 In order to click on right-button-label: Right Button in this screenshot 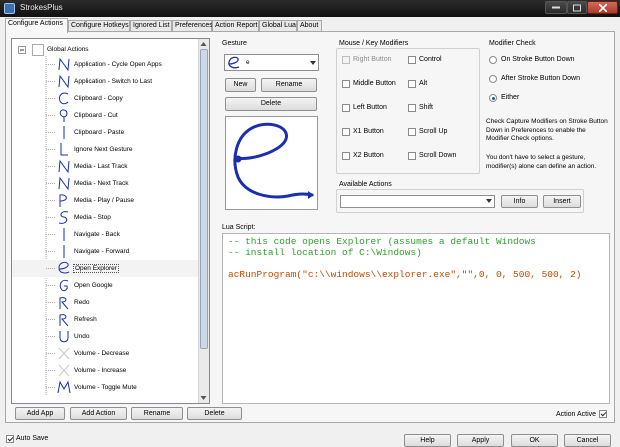, I will do `click(372, 59)`.